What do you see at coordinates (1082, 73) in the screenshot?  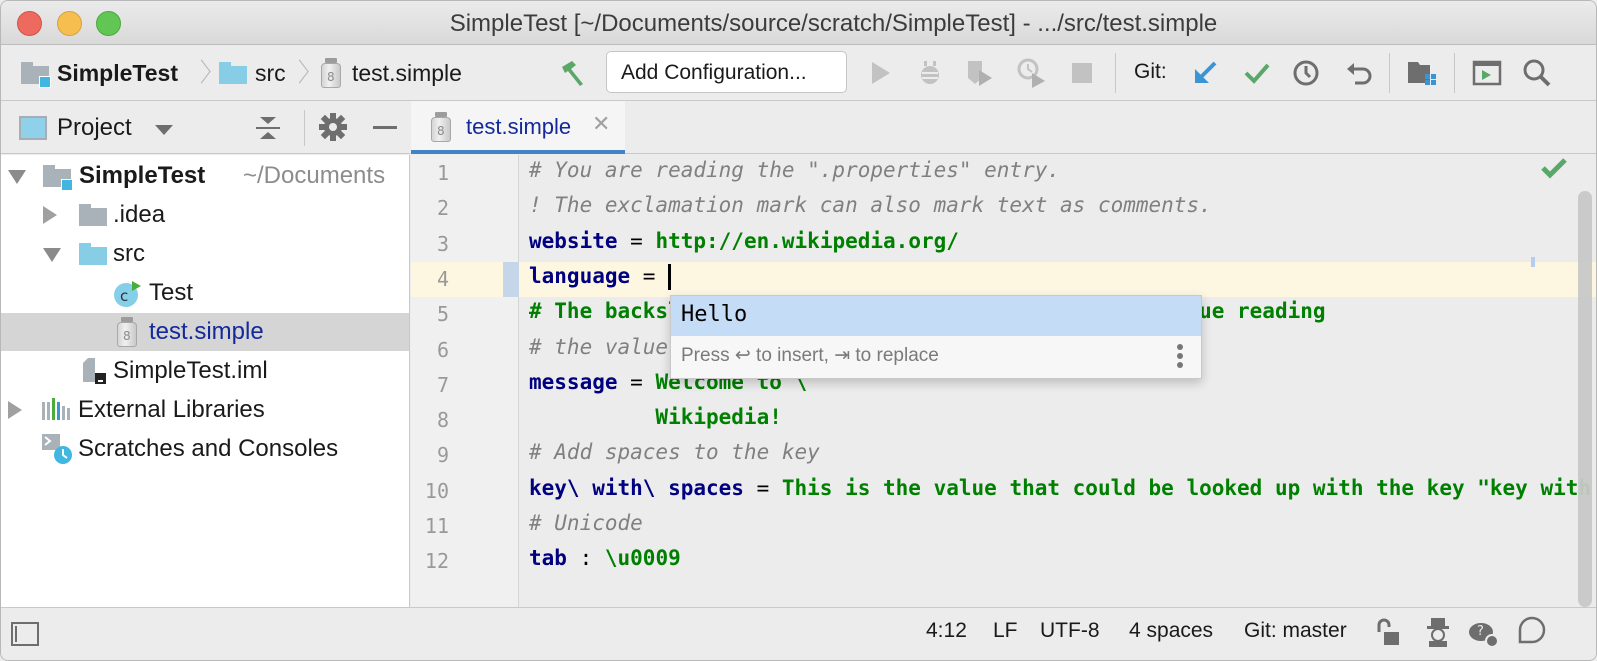 I see `stop-button` at bounding box center [1082, 73].